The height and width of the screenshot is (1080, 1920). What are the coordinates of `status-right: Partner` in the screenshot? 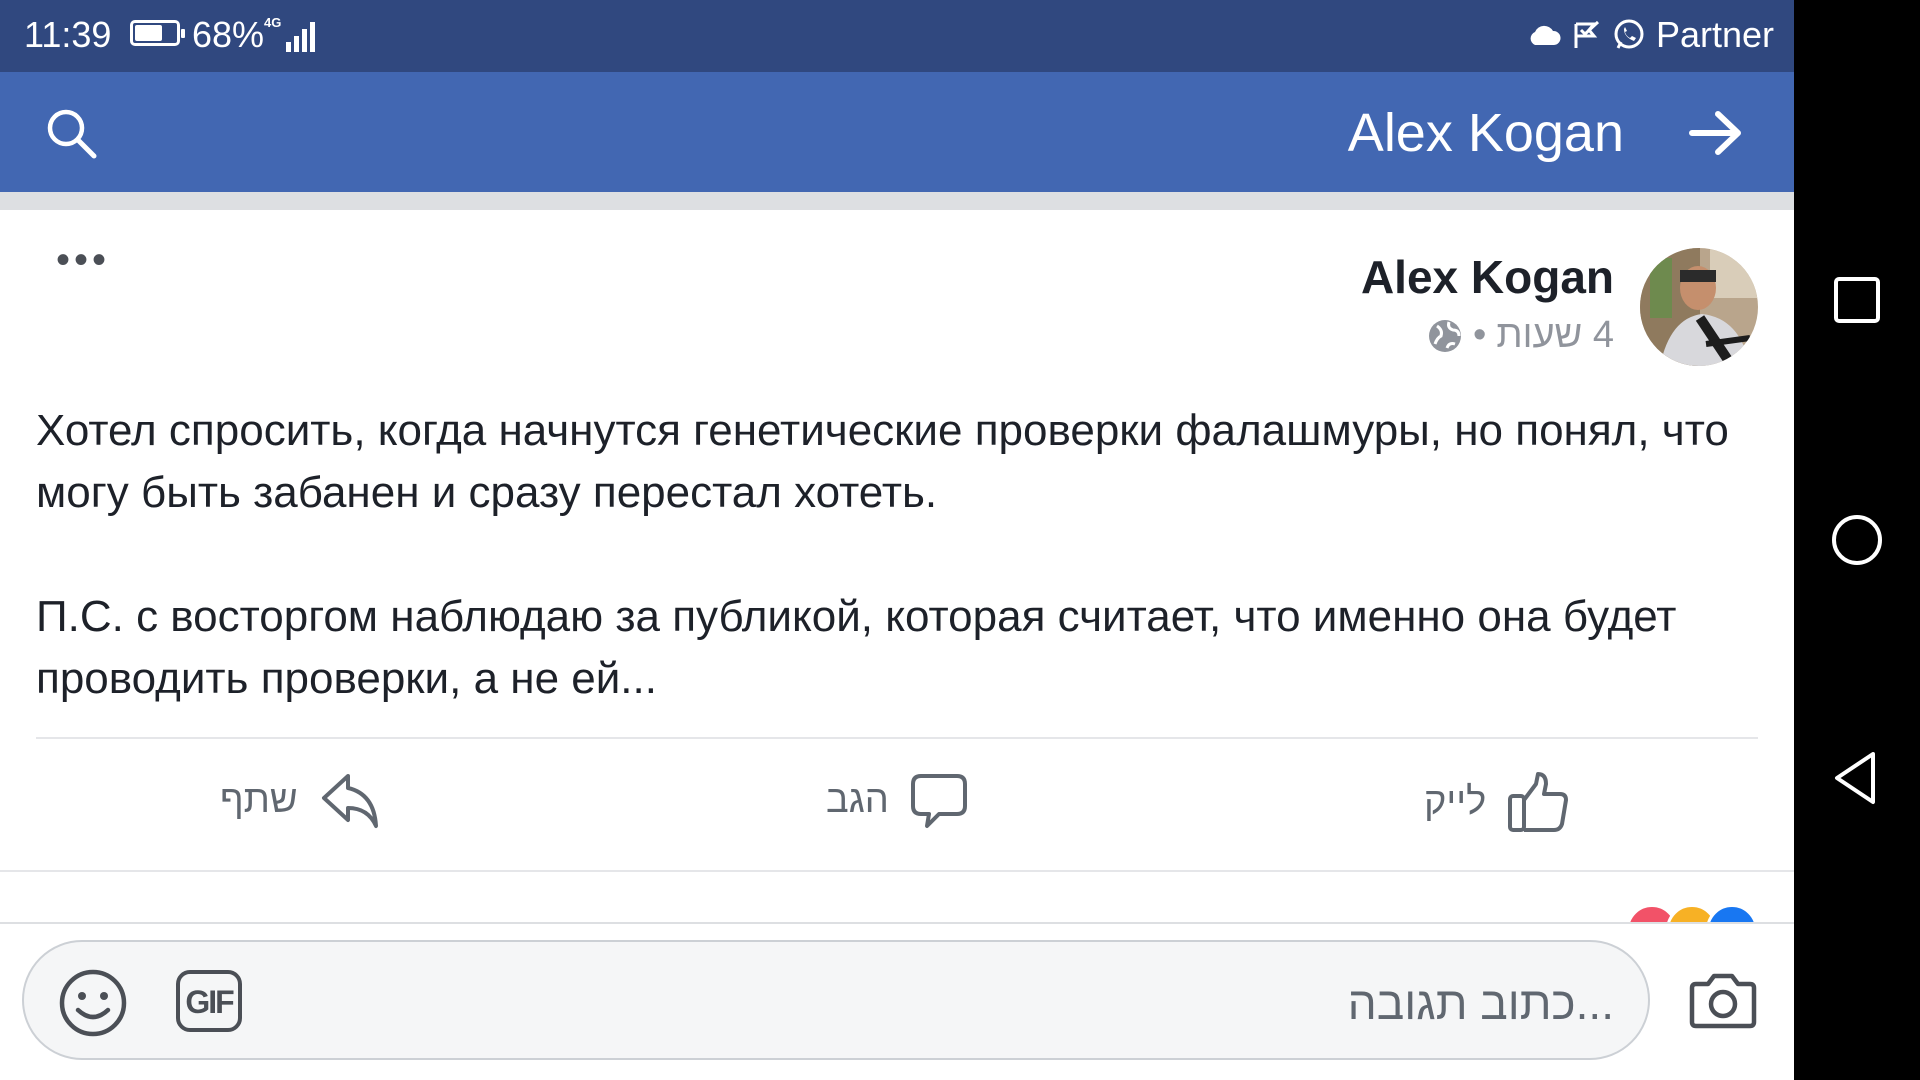 It's located at (1650, 35).